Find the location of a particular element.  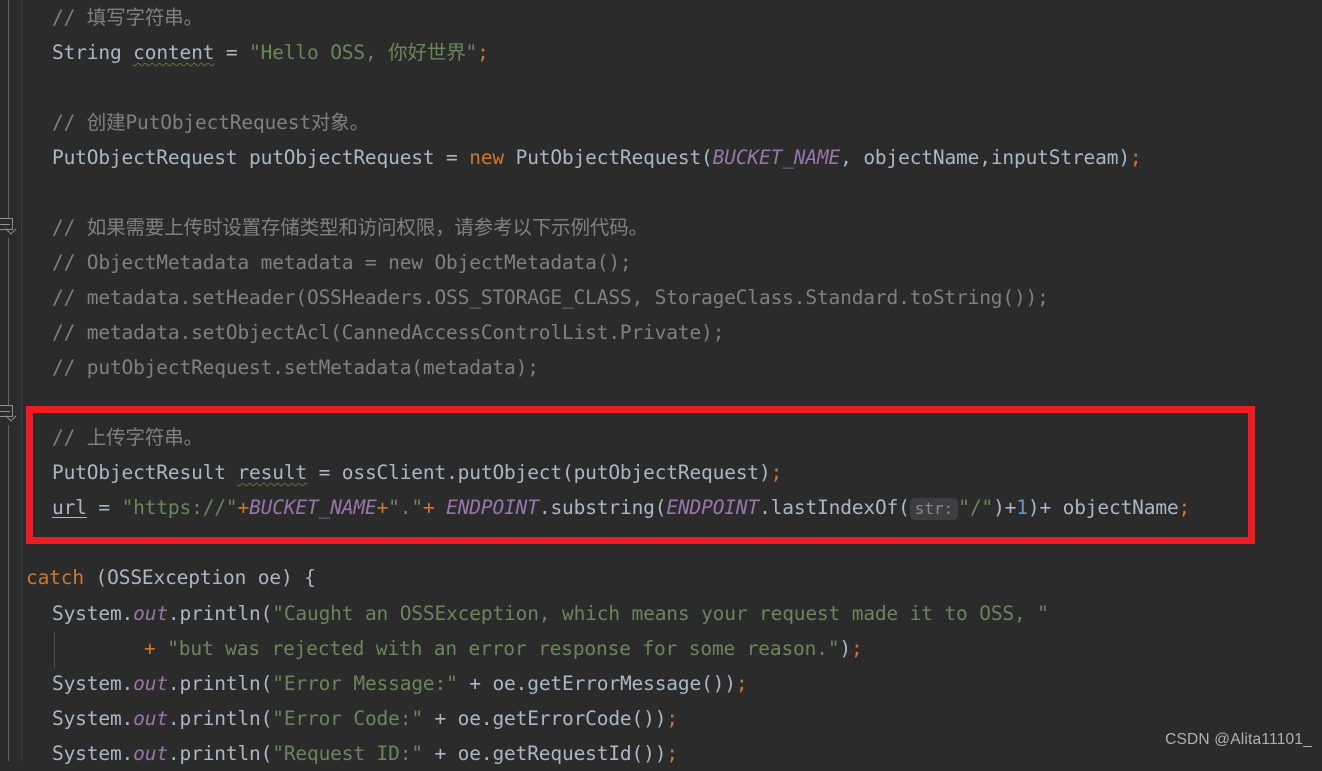

indent-guide is located at coordinates (54, 650).